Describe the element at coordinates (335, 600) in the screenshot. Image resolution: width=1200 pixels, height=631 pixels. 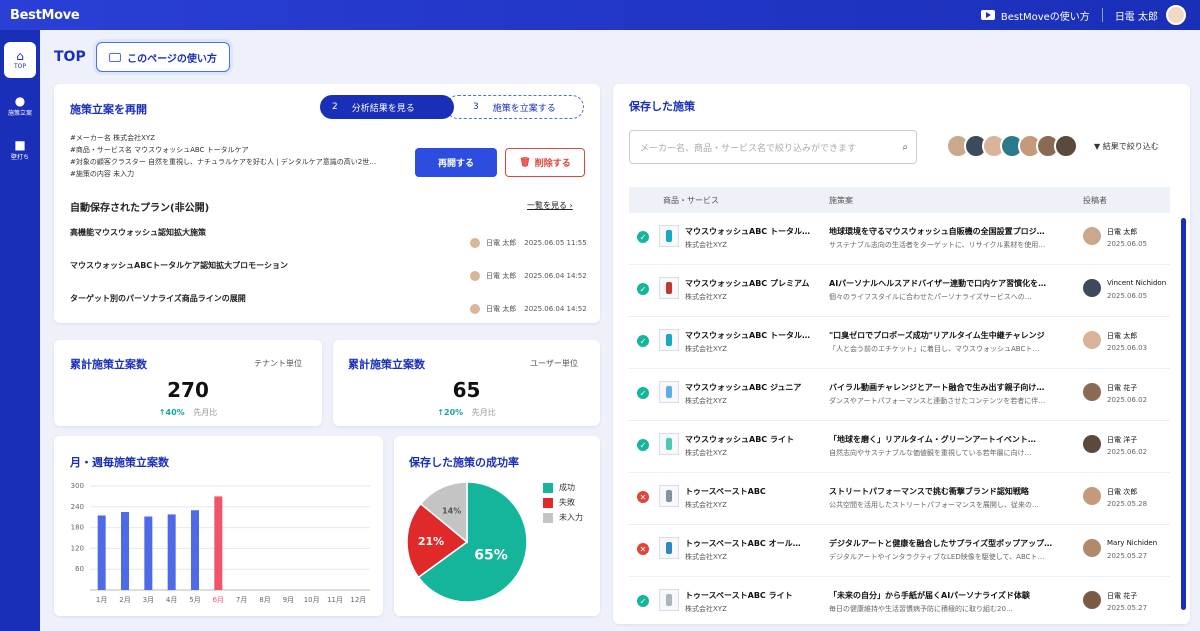
I see `x-tick-label: 11月` at that location.